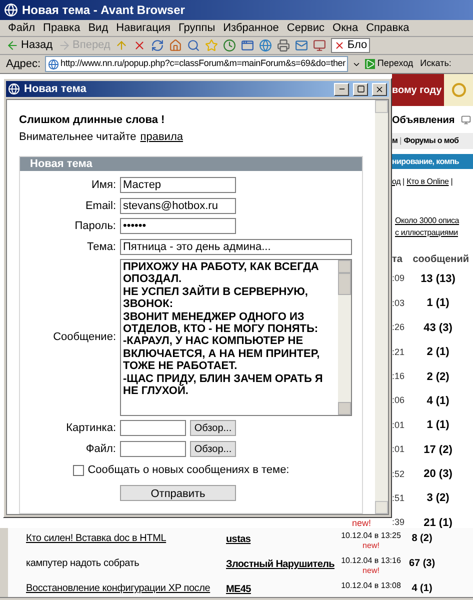 This screenshot has height=600, width=473. Describe the element at coordinates (399, 522) in the screenshot. I see `time-cell-text: :39` at that location.